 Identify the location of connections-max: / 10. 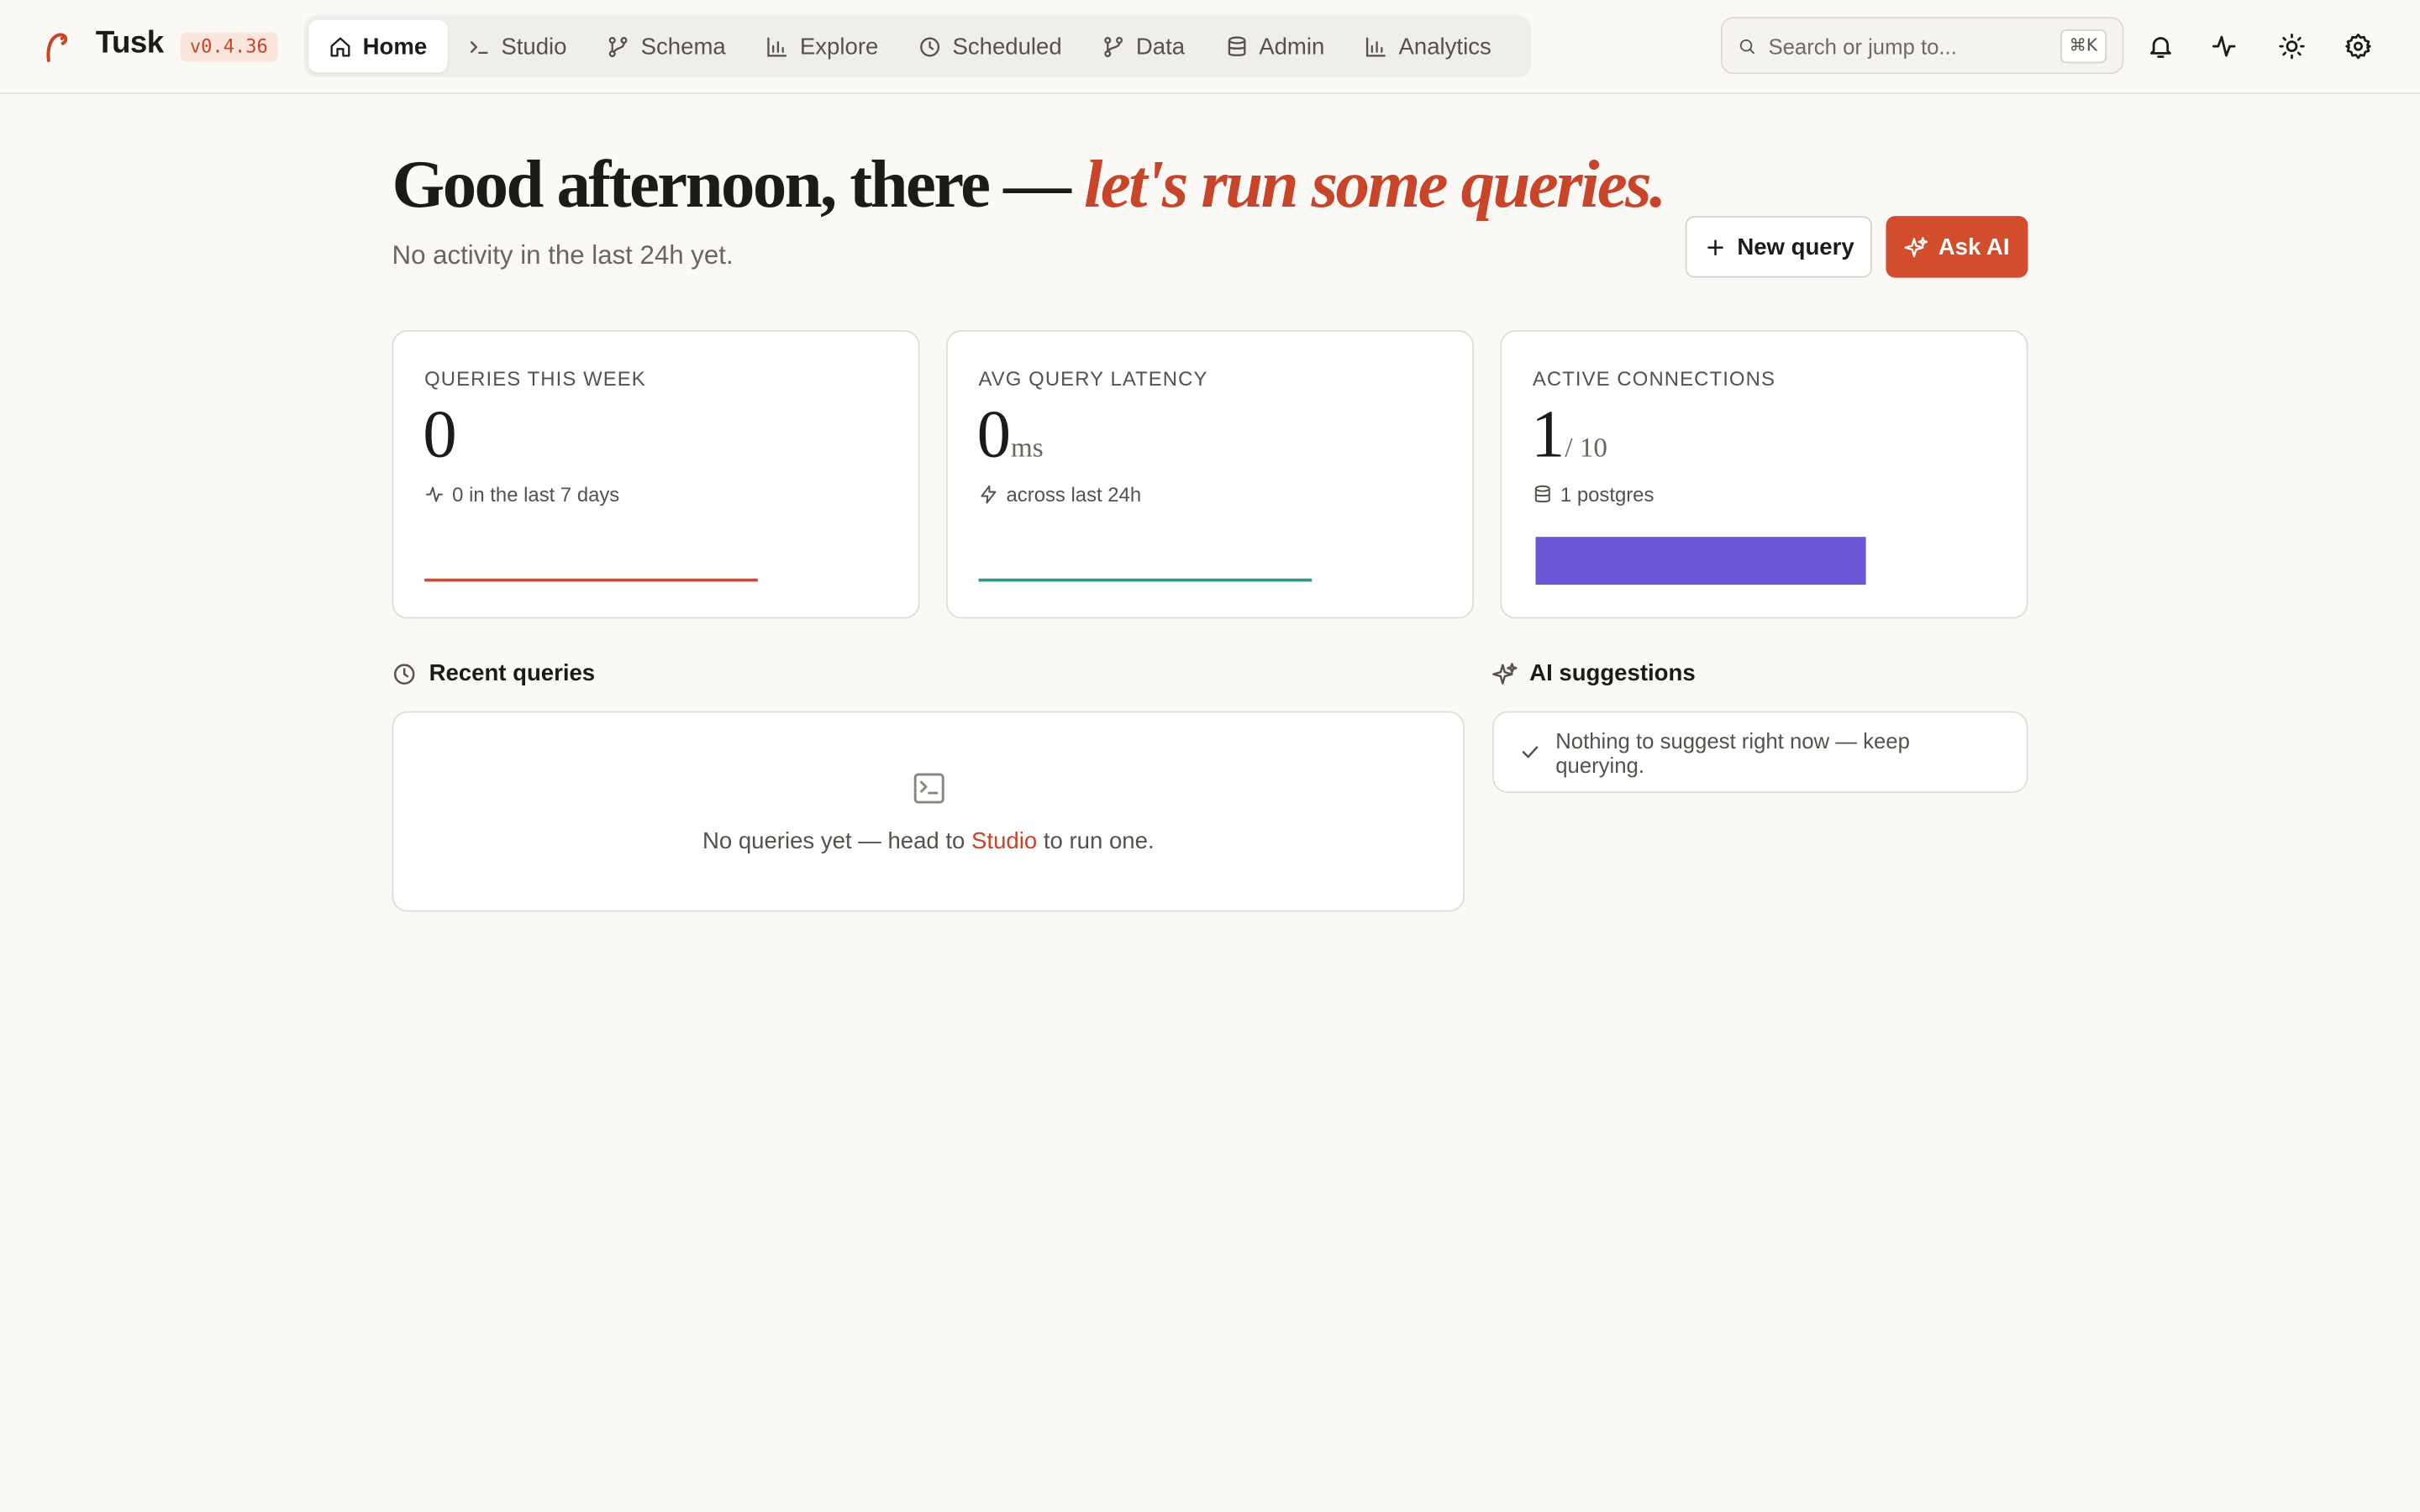
(1586, 448).